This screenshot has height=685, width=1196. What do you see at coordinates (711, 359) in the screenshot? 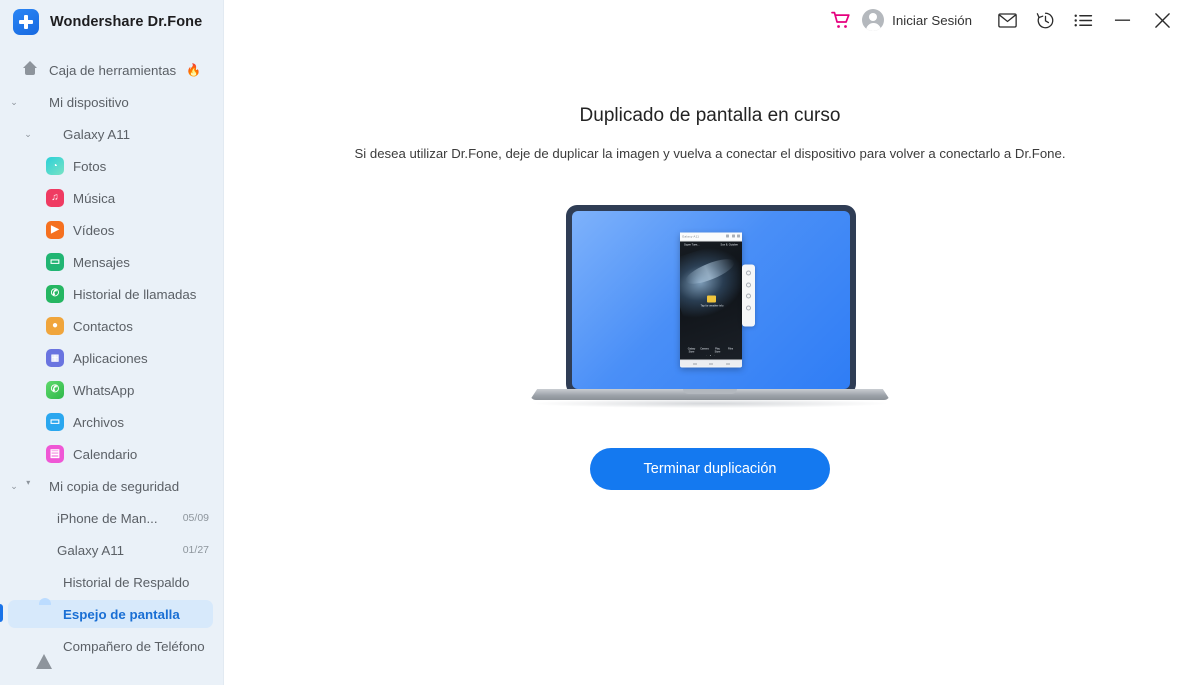
I see `phone-app-row` at bounding box center [711, 359].